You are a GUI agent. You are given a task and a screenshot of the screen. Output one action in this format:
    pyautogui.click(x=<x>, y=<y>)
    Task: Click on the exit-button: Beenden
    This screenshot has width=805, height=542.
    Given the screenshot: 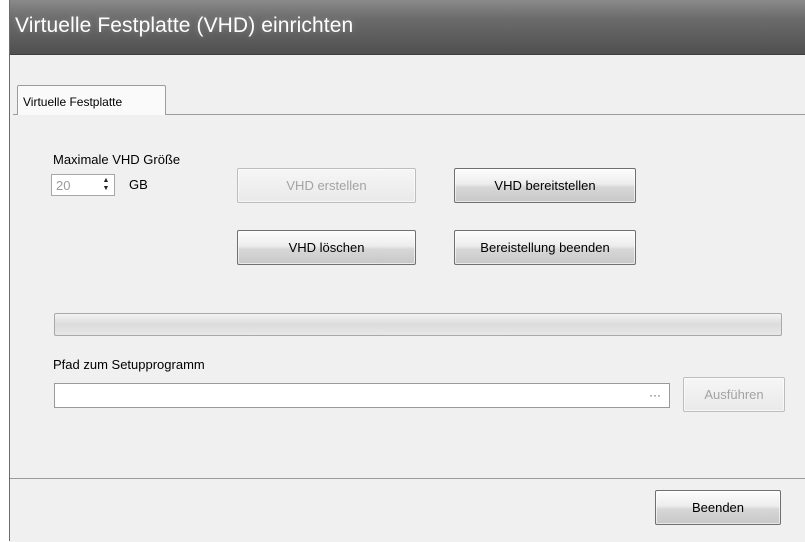 What is the action you would take?
    pyautogui.click(x=718, y=507)
    